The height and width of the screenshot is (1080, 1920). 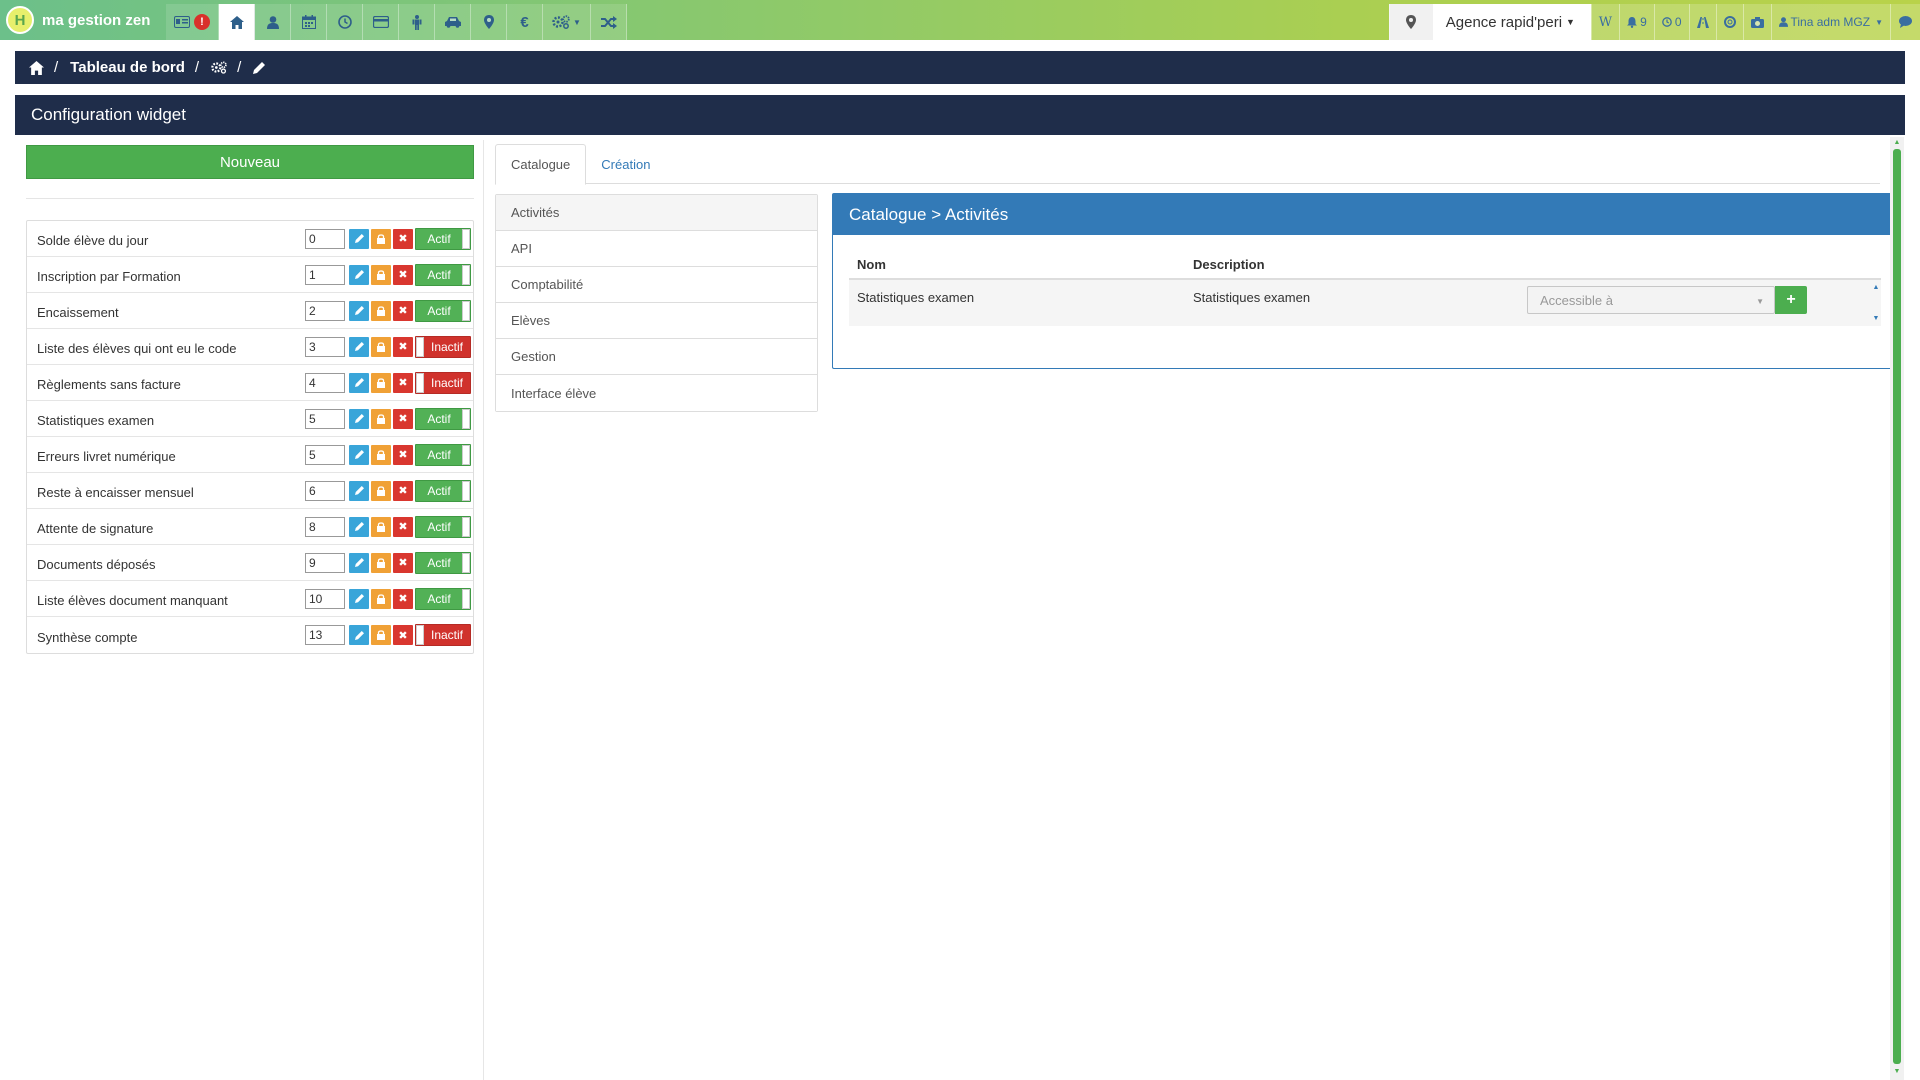 I want to click on scroll-thumb, so click(x=1897, y=606).